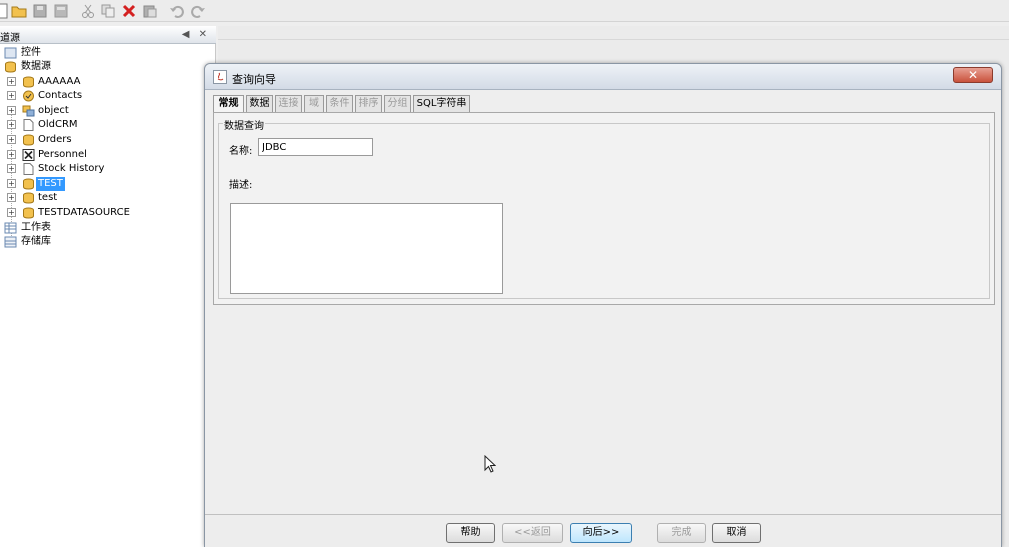 This screenshot has height=547, width=1009. I want to click on tab-general: 常规, so click(228, 104).